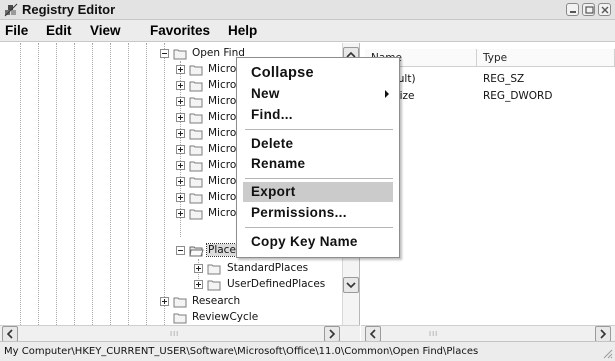  What do you see at coordinates (180, 30) in the screenshot?
I see `menu-favorites: Favorites` at bounding box center [180, 30].